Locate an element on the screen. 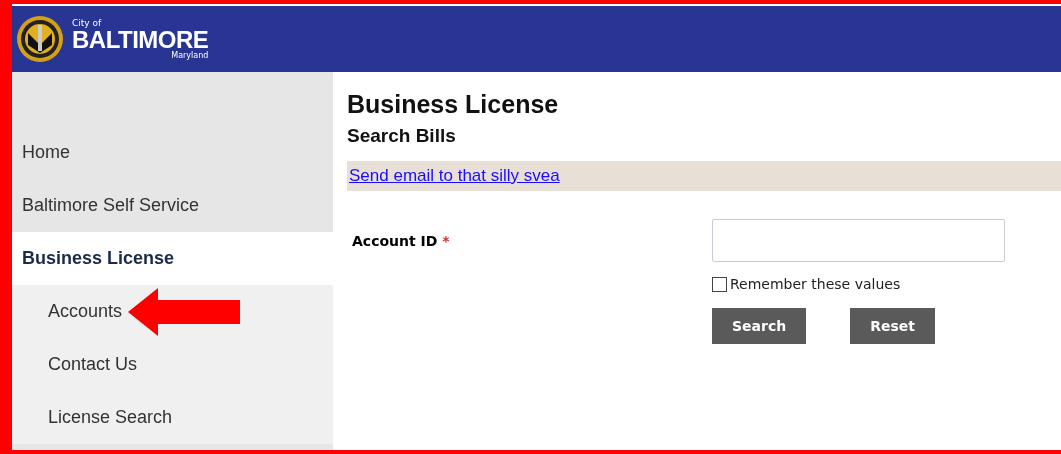  account-id-field is located at coordinates (858, 240).